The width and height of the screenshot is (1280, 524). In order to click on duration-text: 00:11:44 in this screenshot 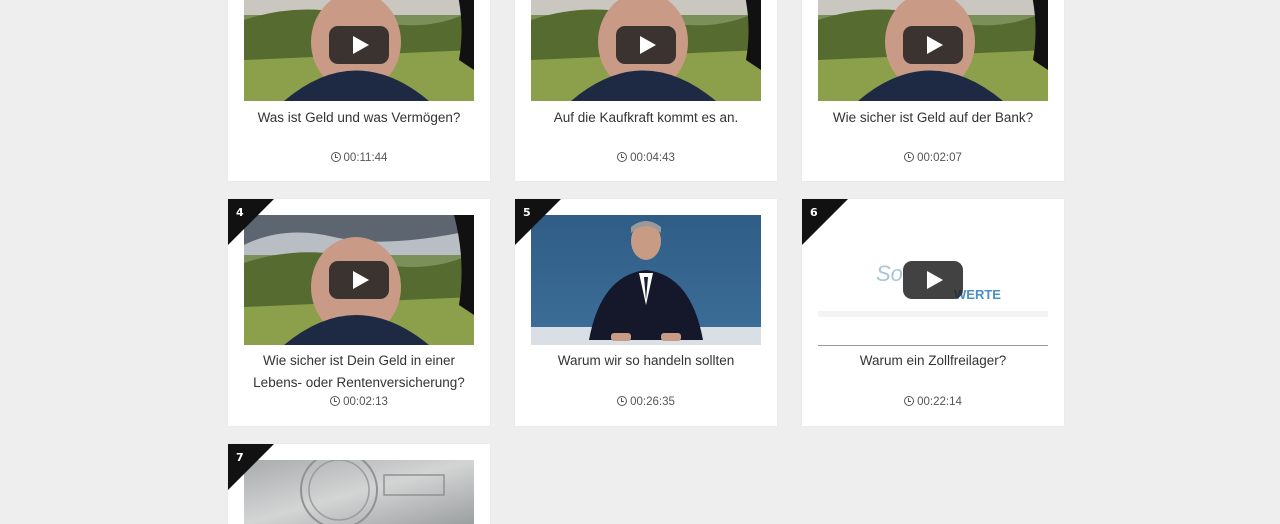, I will do `click(365, 158)`.